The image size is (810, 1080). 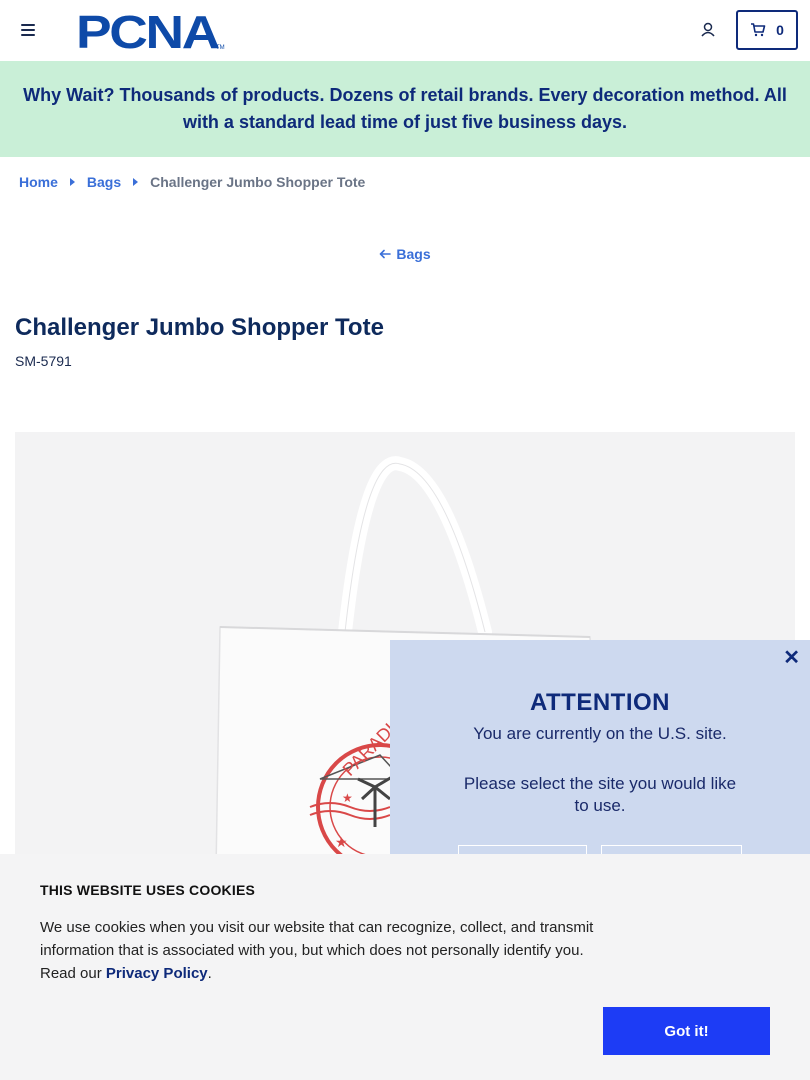 I want to click on account-icon, so click(x=708, y=30).